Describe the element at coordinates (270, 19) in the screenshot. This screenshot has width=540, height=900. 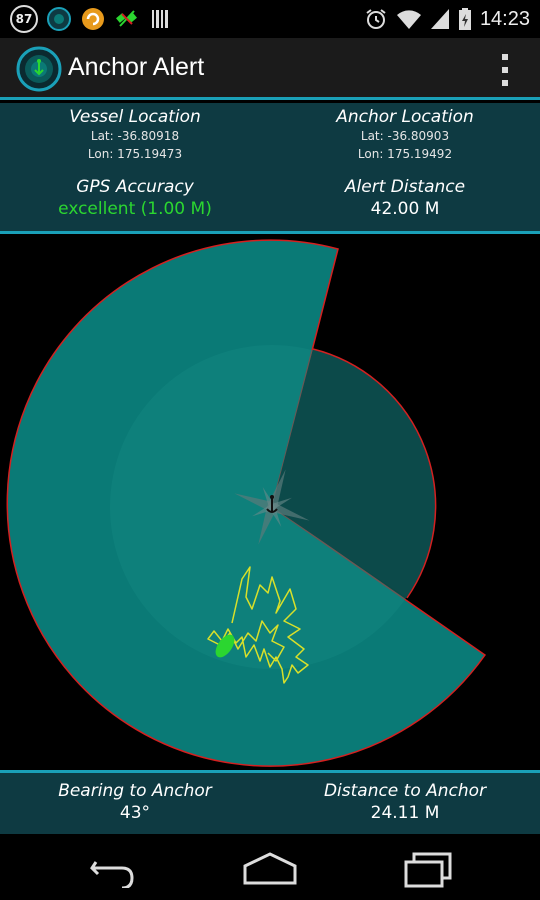
I see `status-bar: 87 14:23` at that location.